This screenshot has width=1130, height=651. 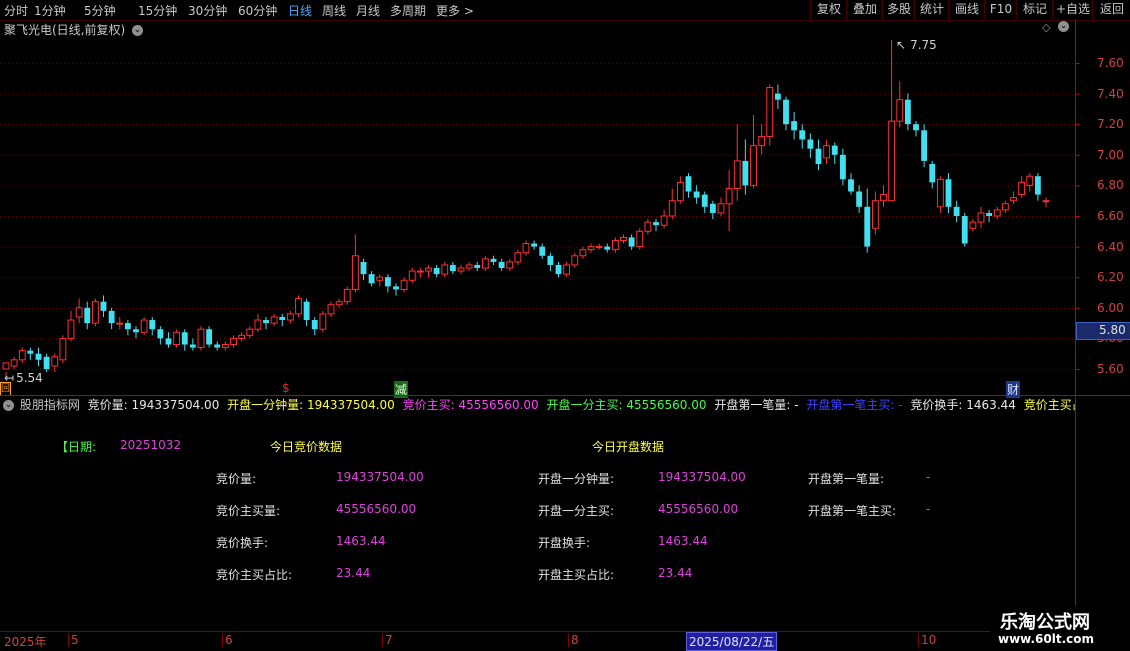 What do you see at coordinates (257, 10) in the screenshot?
I see `tab-60min: 60分钟` at bounding box center [257, 10].